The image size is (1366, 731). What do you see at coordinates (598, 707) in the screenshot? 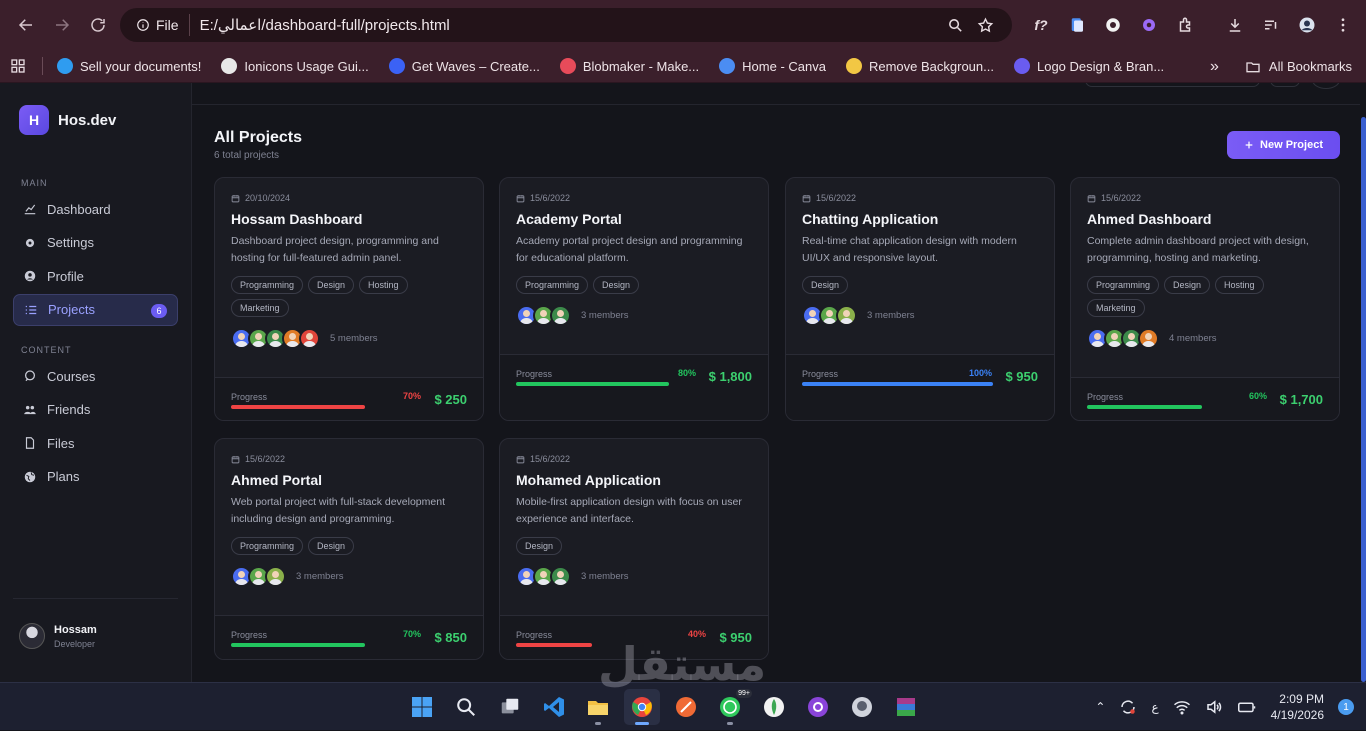
I see `file-explorer-app` at bounding box center [598, 707].